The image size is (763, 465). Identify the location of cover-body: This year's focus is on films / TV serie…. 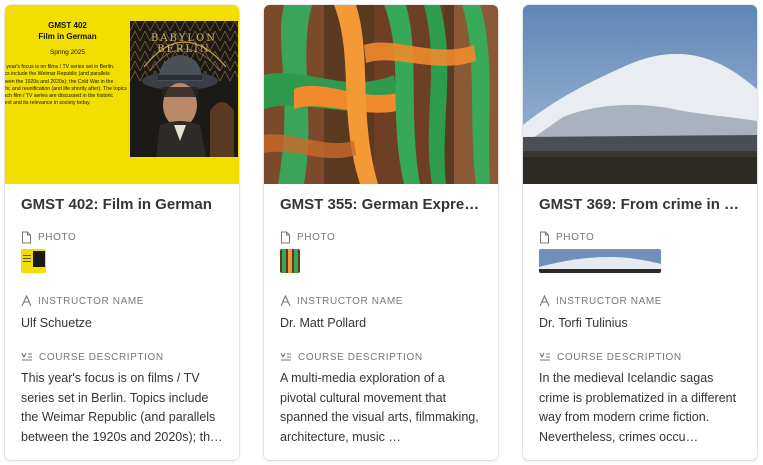
(66, 85).